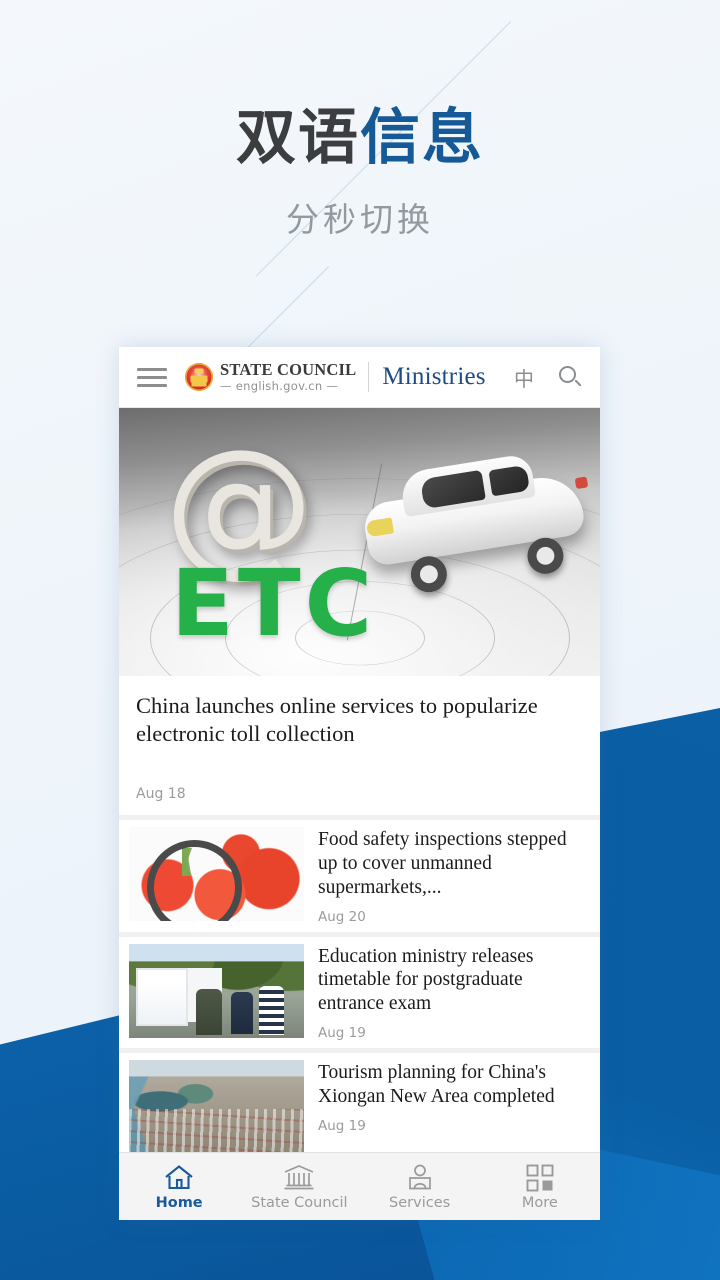  What do you see at coordinates (299, 1178) in the screenshot?
I see `government-building-icon` at bounding box center [299, 1178].